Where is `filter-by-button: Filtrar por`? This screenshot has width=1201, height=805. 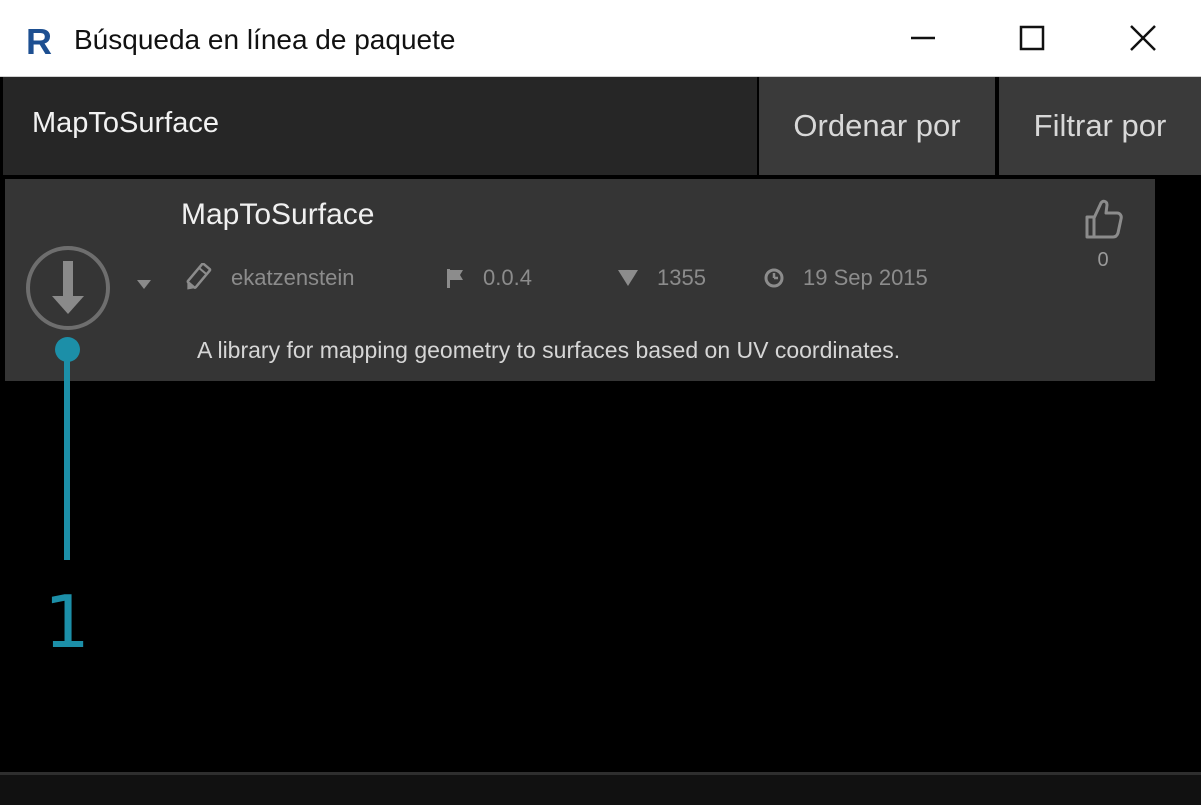
filter-by-button: Filtrar por is located at coordinates (1100, 126).